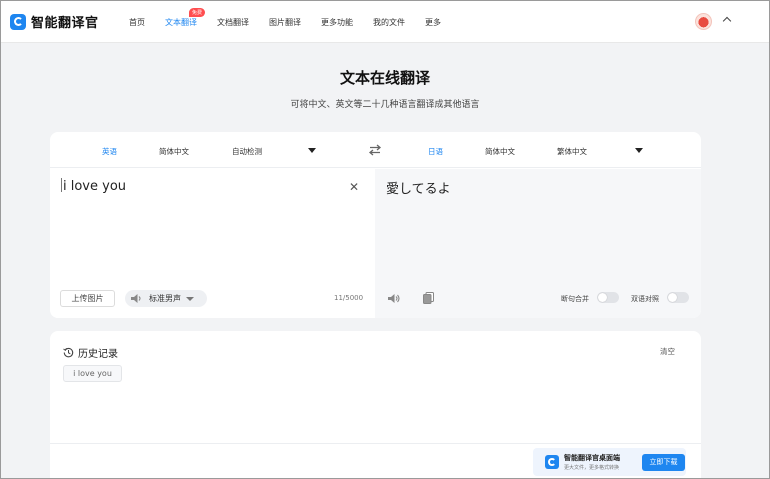 This screenshot has height=479, width=770. Describe the element at coordinates (137, 22) in the screenshot. I see `nav-item-home: 首页` at that location.